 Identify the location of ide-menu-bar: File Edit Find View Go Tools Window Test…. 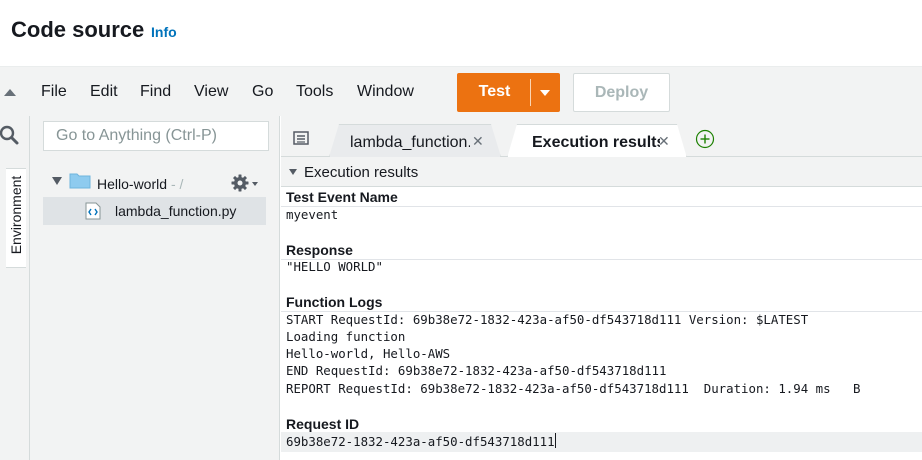
(461, 91).